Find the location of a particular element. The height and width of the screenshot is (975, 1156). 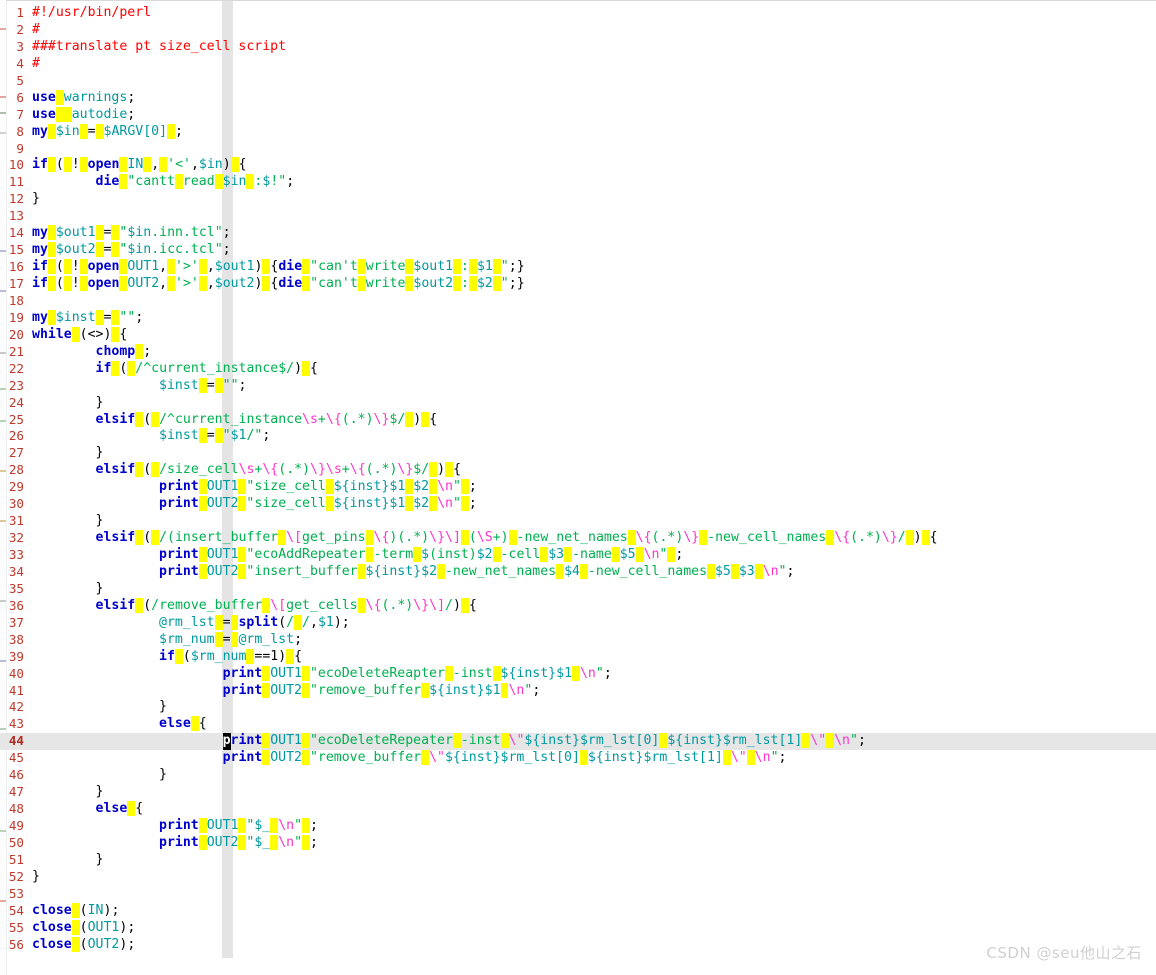

code-line: 56 close (OUT2); is located at coordinates (578, 945).